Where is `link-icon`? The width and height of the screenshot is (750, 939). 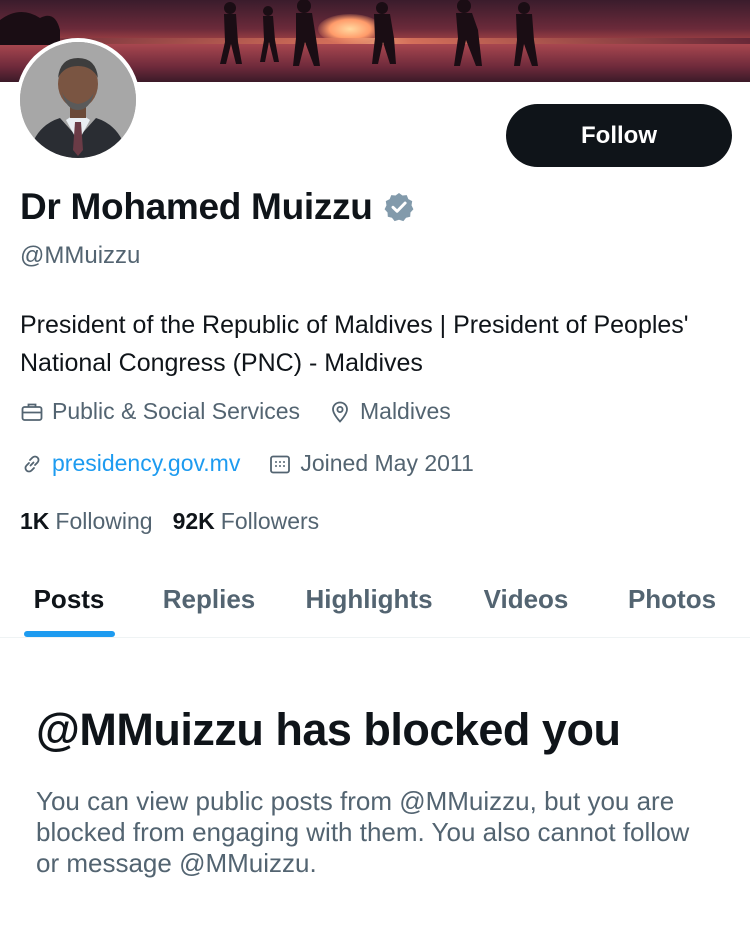 link-icon is located at coordinates (32, 463).